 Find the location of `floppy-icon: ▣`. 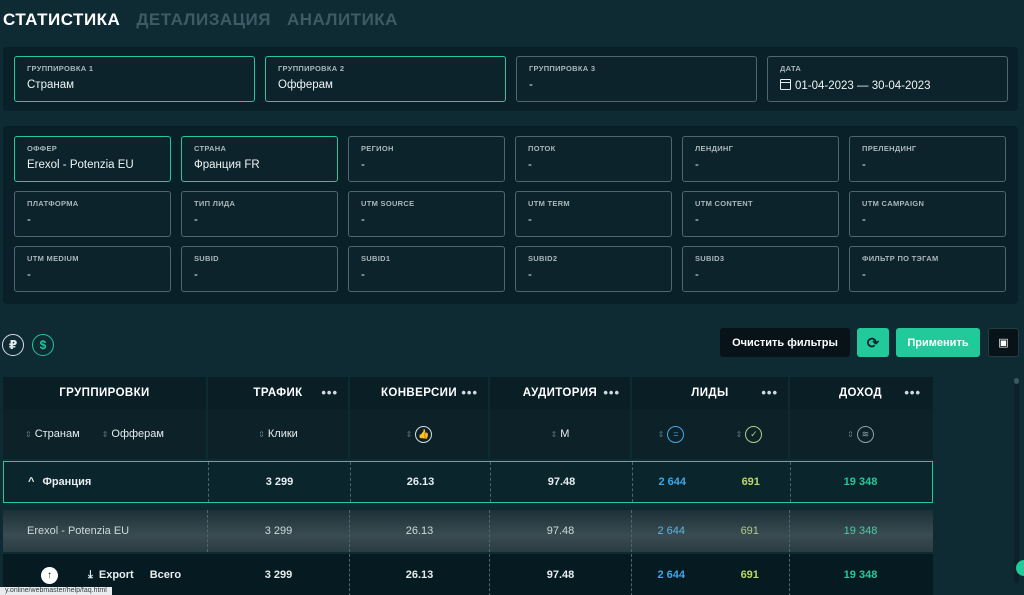

floppy-icon: ▣ is located at coordinates (1003, 343).